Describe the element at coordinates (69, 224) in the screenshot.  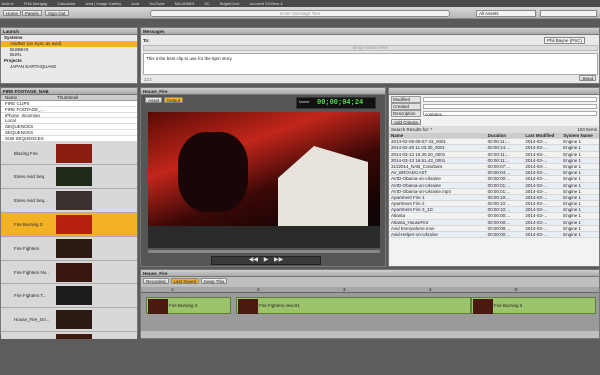
I see `bin-clip-row: Fire Burning 3` at that location.